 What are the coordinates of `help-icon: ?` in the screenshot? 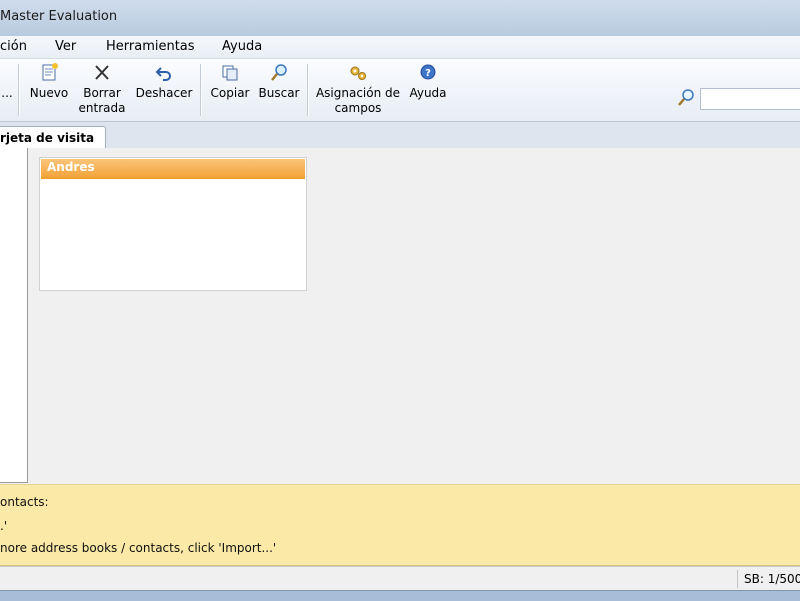 It's located at (428, 72).